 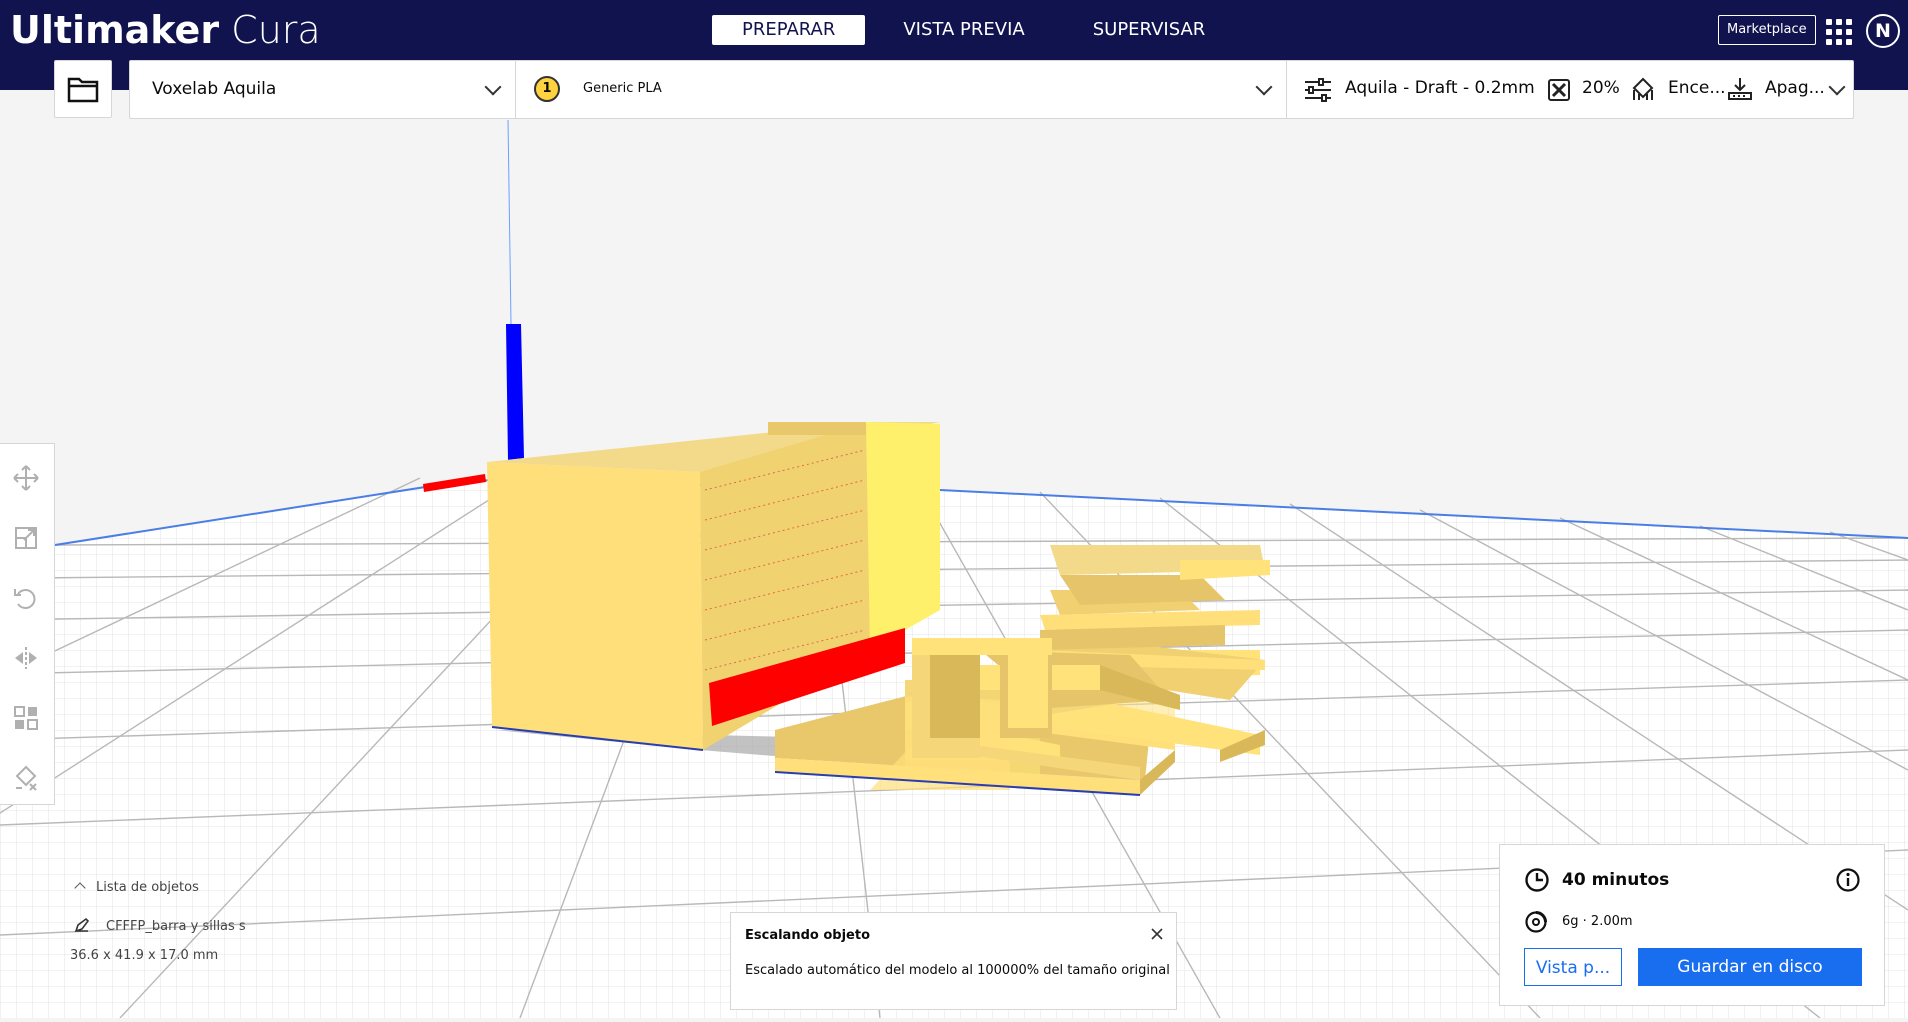 I want to click on printer-selector: Voxelab Aquila, so click(x=323, y=89).